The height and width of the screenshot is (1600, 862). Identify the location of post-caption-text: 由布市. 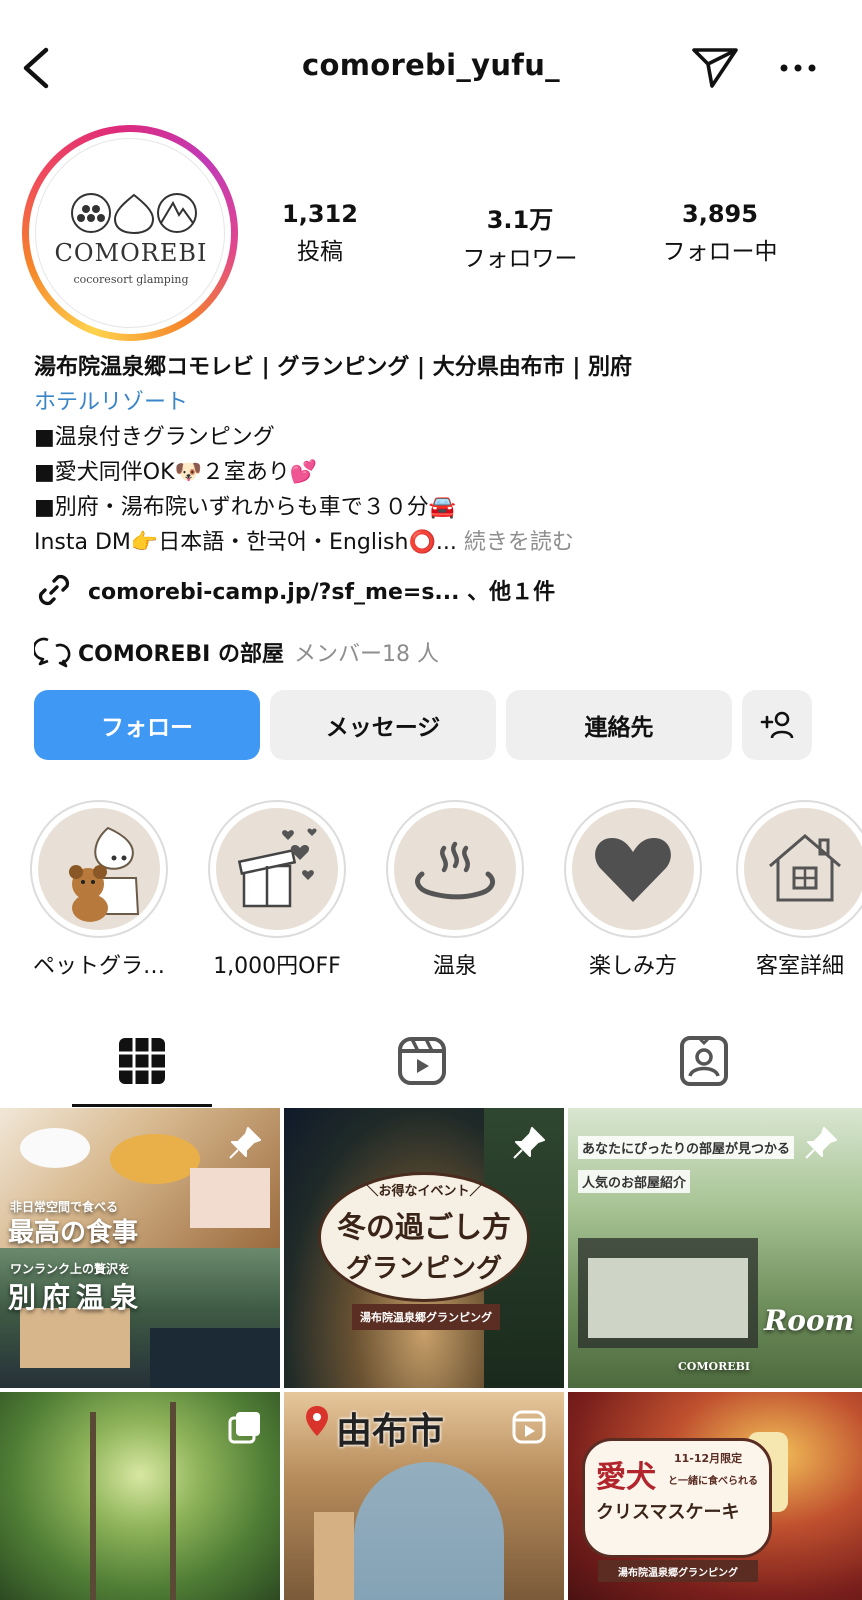
(390, 1431).